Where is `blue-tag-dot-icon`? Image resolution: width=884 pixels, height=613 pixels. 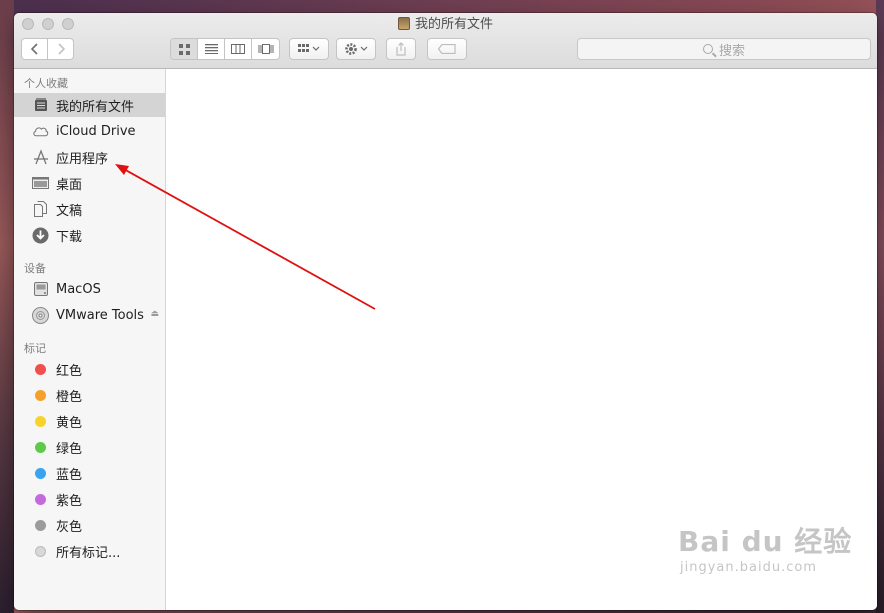
blue-tag-dot-icon is located at coordinates (40, 473).